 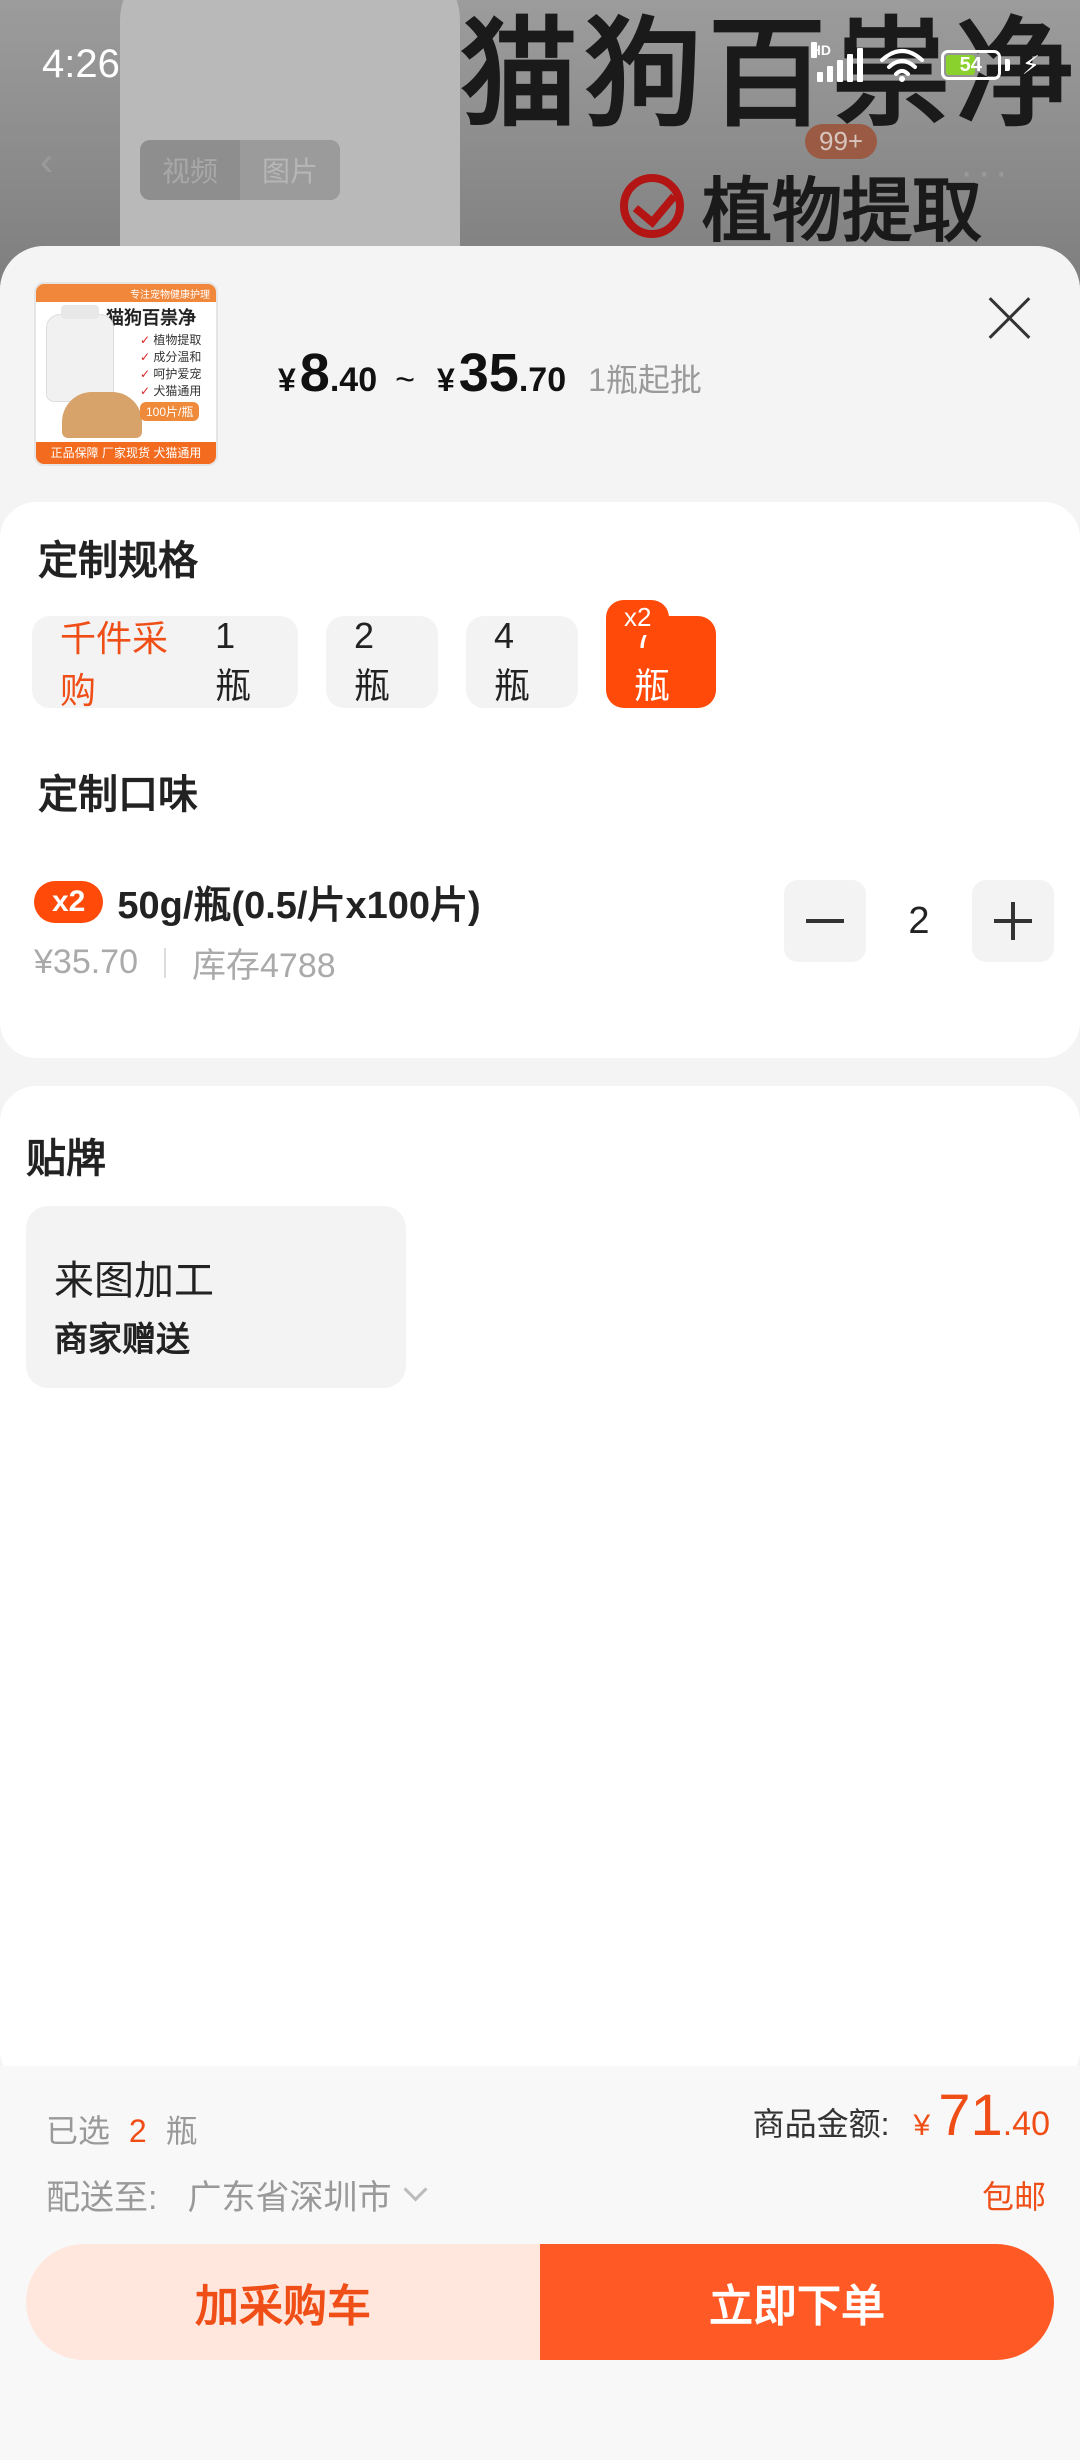 I want to click on status-icons: HD 54 ⚡, so click(x=925, y=62).